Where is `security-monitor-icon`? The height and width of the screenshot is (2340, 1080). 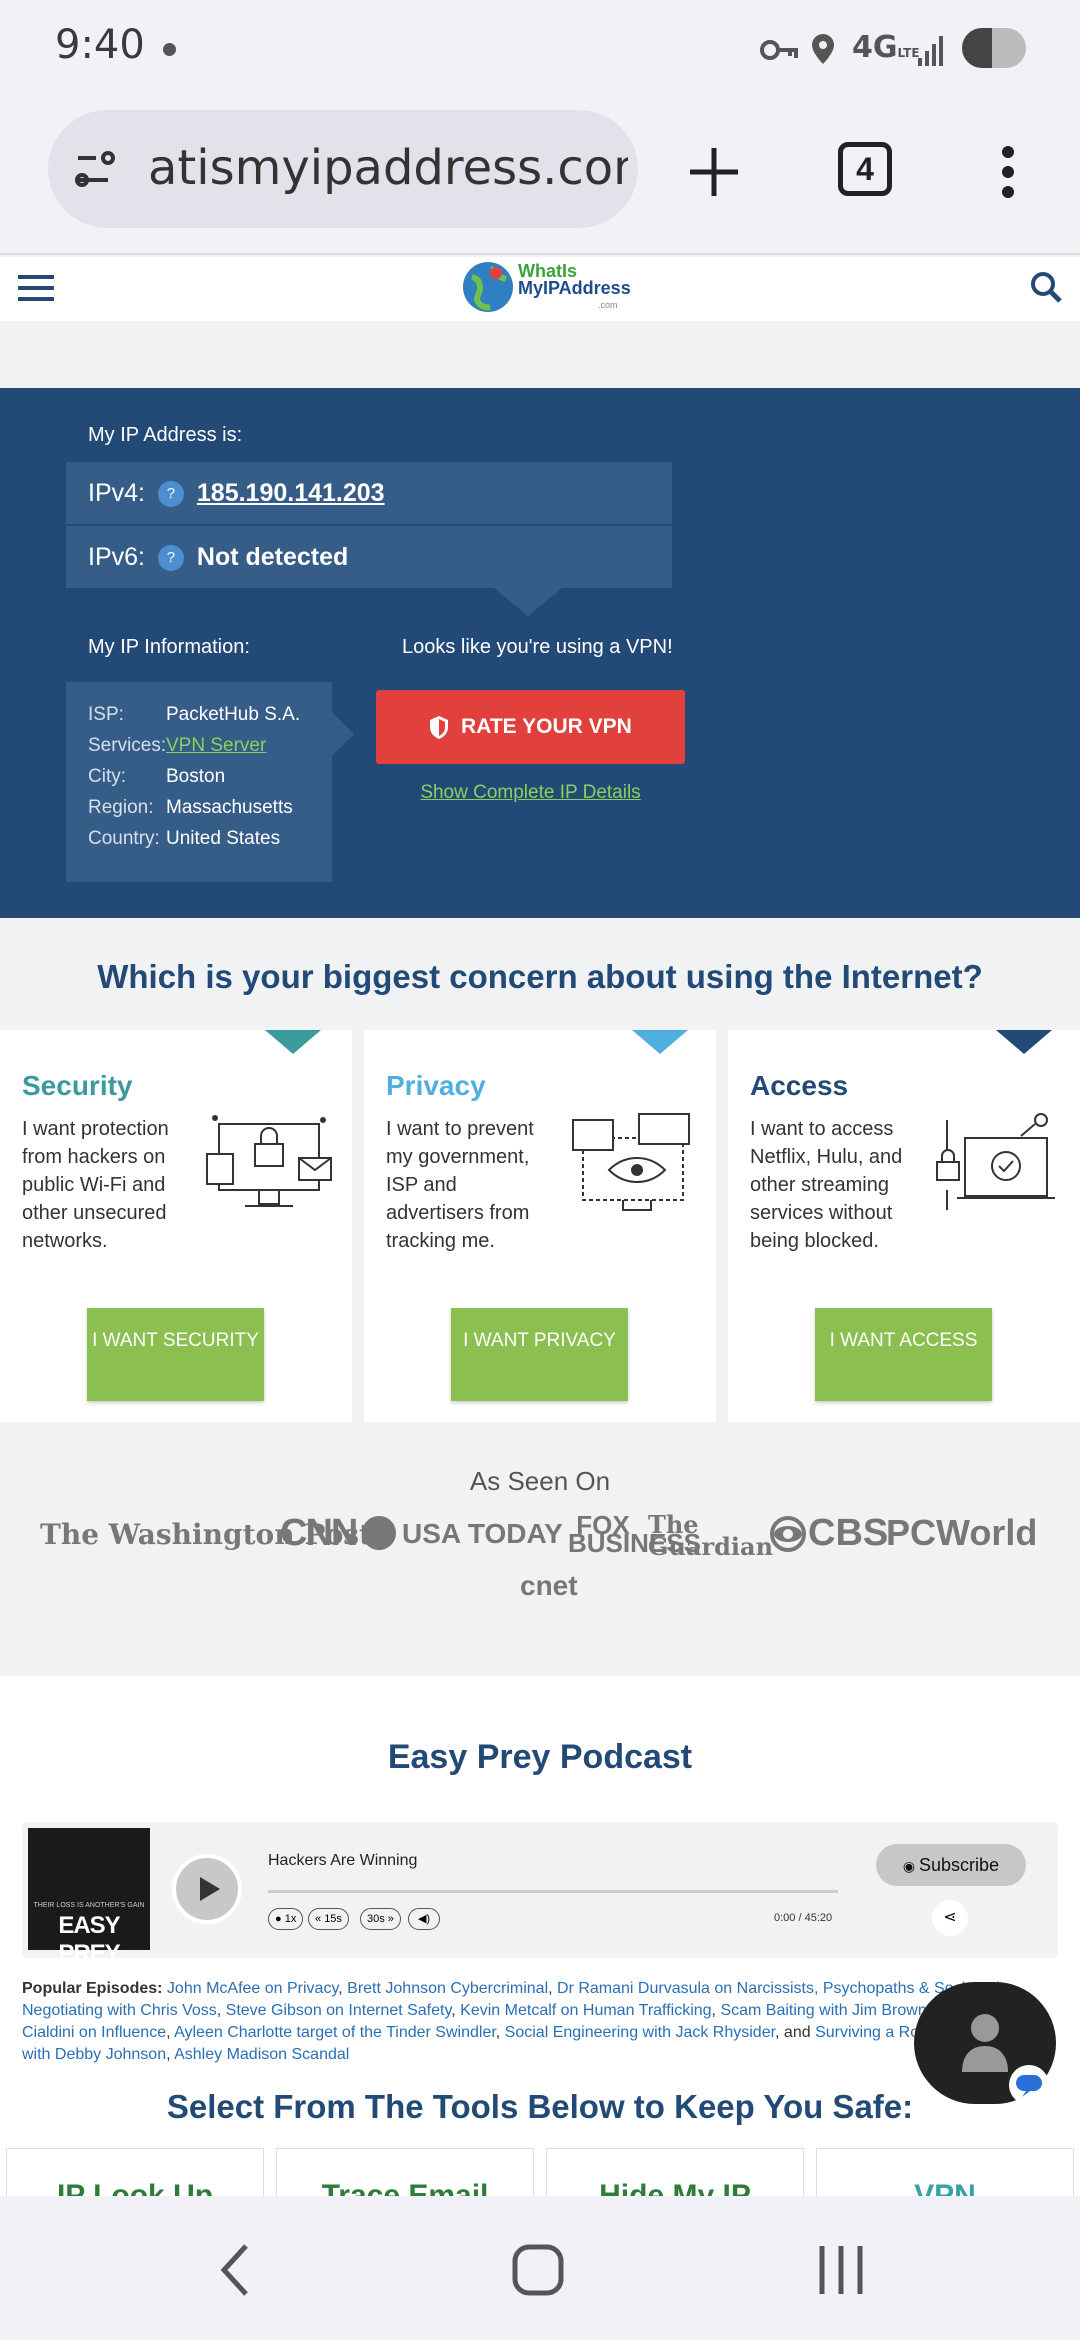 security-monitor-icon is located at coordinates (269, 1161).